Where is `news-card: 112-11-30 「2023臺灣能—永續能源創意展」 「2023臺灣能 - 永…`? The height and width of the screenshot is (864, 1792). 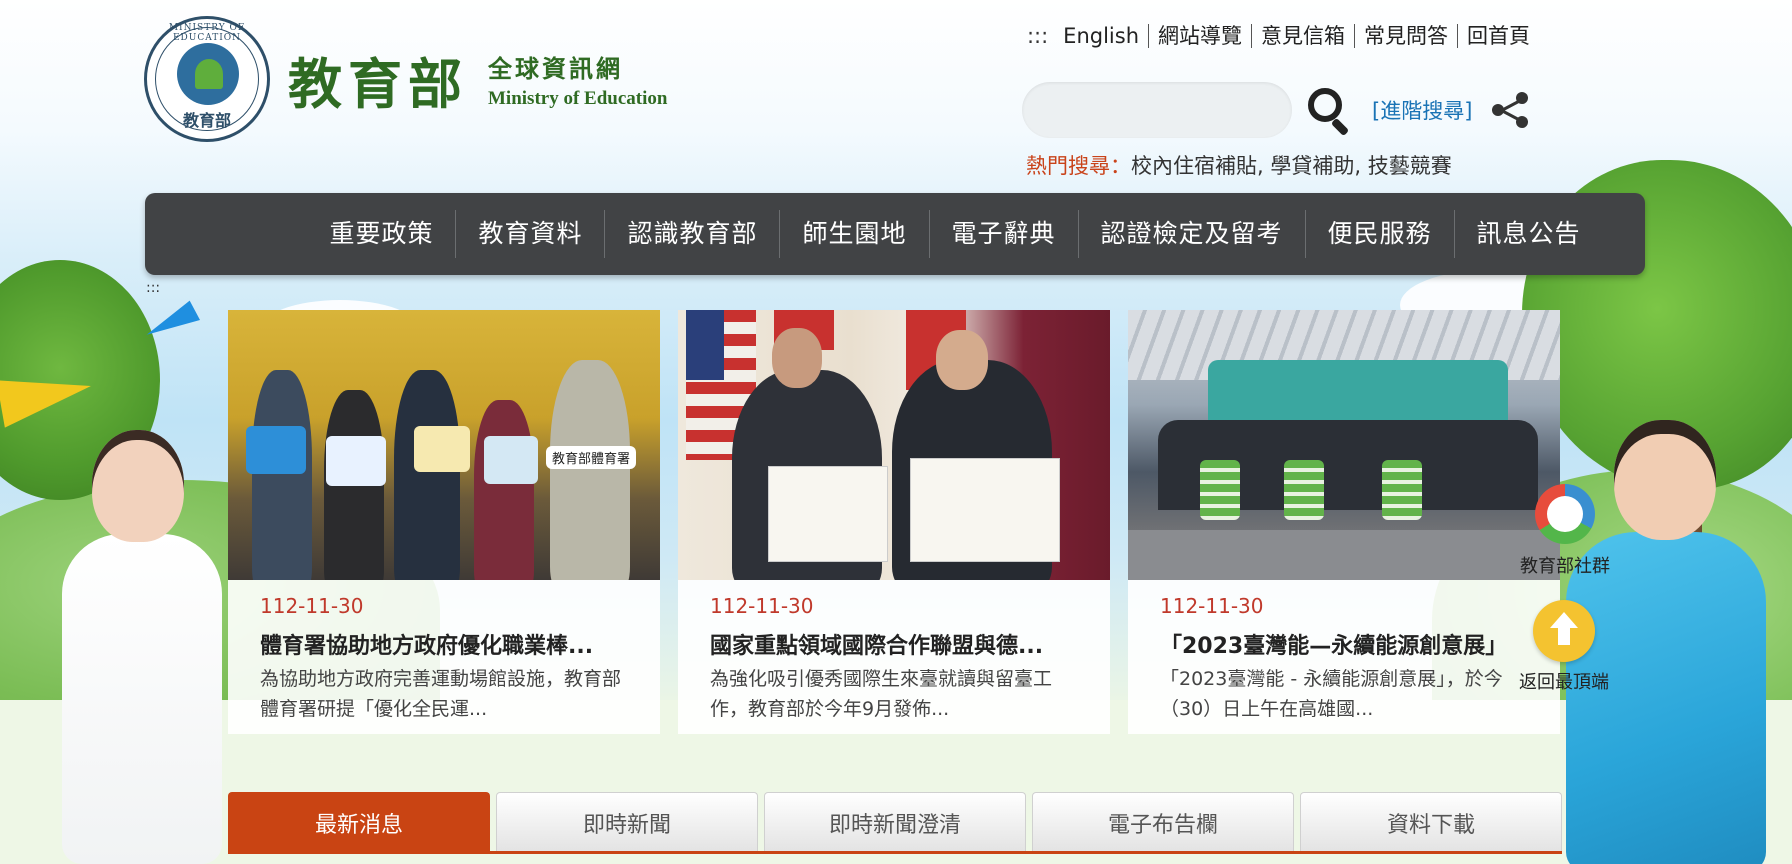 news-card: 112-11-30 「2023臺灣能—永續能源創意展」 「2023臺灣能 - 永… is located at coordinates (1344, 522).